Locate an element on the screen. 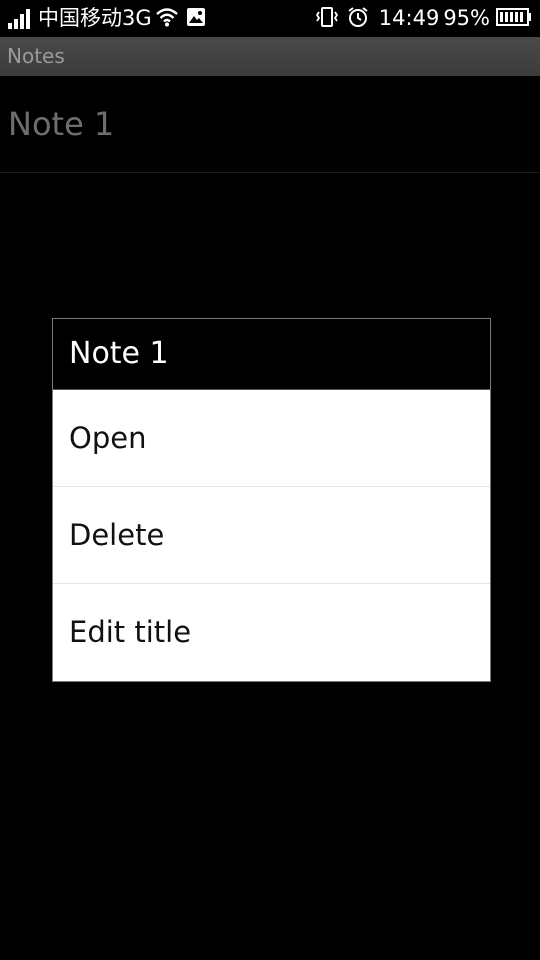 The width and height of the screenshot is (540, 960). carrier-name: 中国移动3G is located at coordinates (95, 18).